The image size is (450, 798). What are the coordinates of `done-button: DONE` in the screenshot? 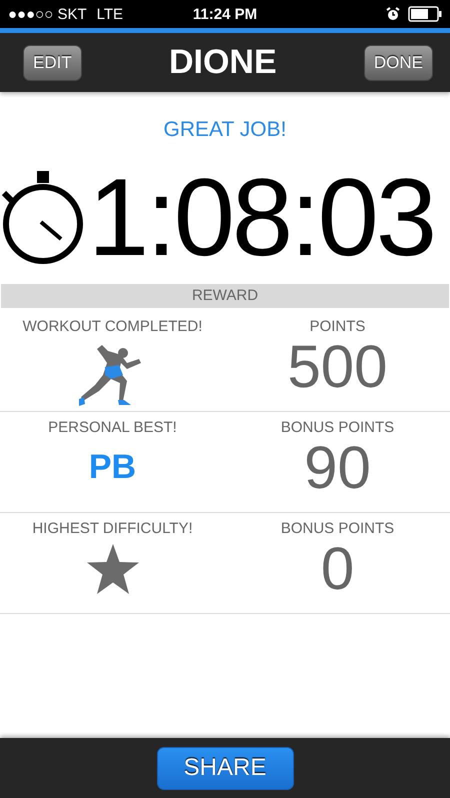 It's located at (398, 62).